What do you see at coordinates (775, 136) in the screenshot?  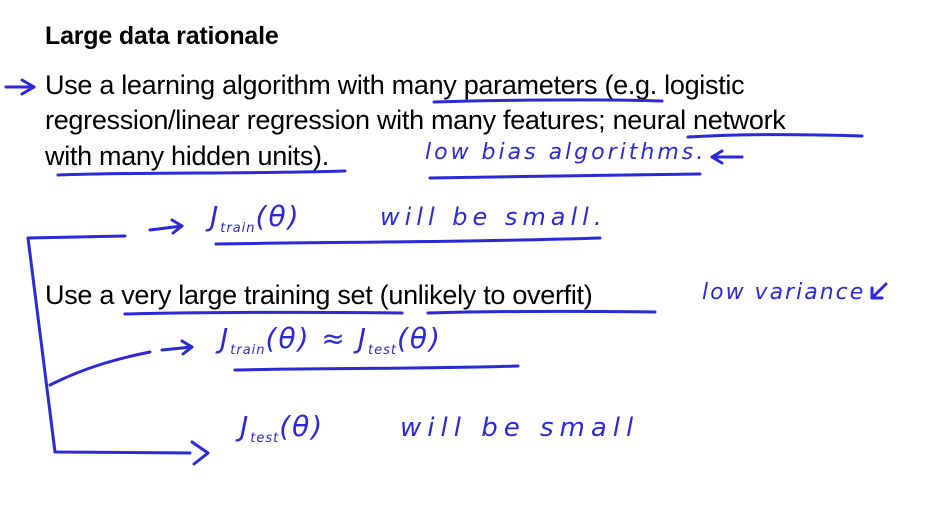 I see `underline-neural-network` at bounding box center [775, 136].